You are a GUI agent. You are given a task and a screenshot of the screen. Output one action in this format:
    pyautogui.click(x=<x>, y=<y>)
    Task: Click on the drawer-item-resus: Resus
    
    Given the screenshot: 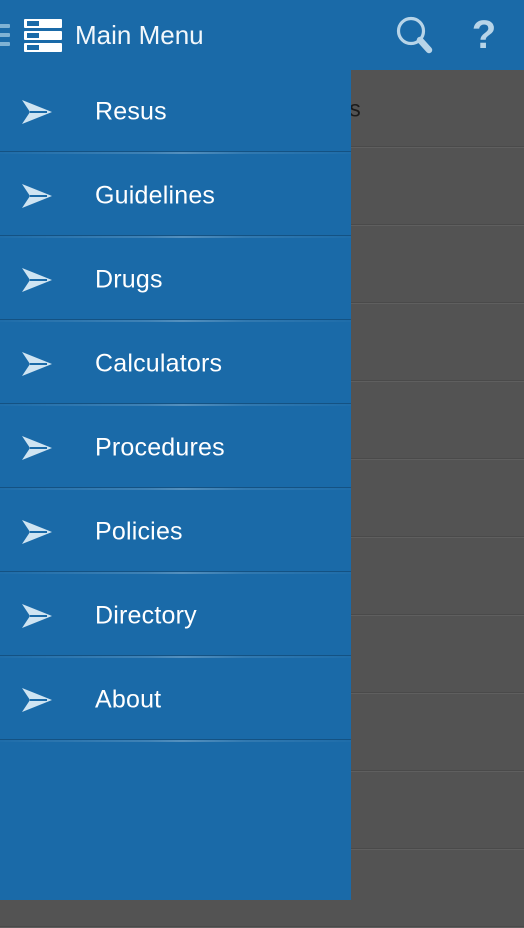 What is the action you would take?
    pyautogui.click(x=175, y=112)
    